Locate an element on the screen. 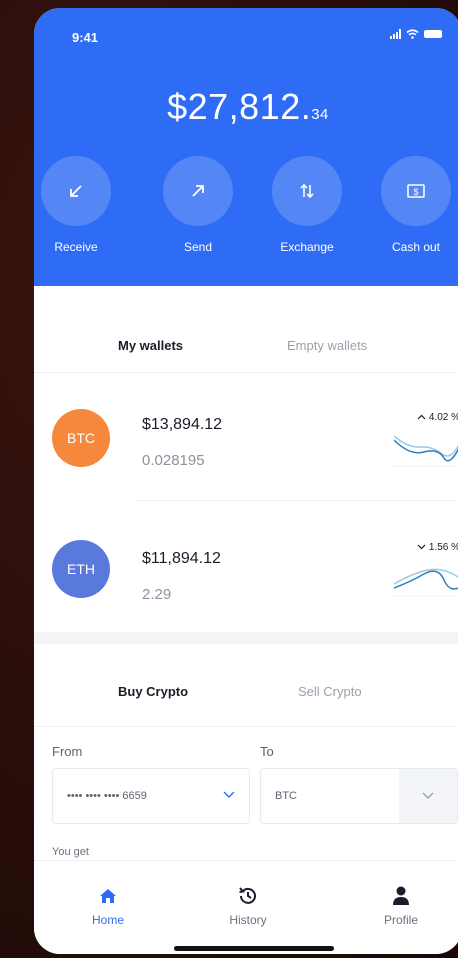 The image size is (458, 958). cash-icon: $ is located at coordinates (416, 191).